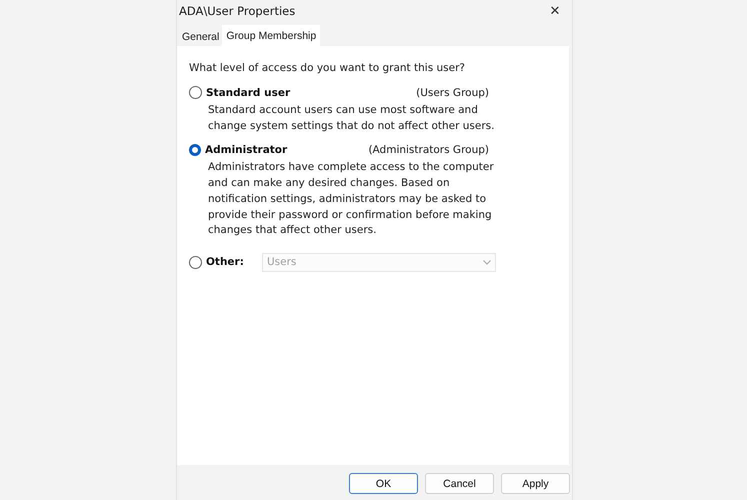  Describe the element at coordinates (248, 92) in the screenshot. I see `option-label: Standard user` at that location.